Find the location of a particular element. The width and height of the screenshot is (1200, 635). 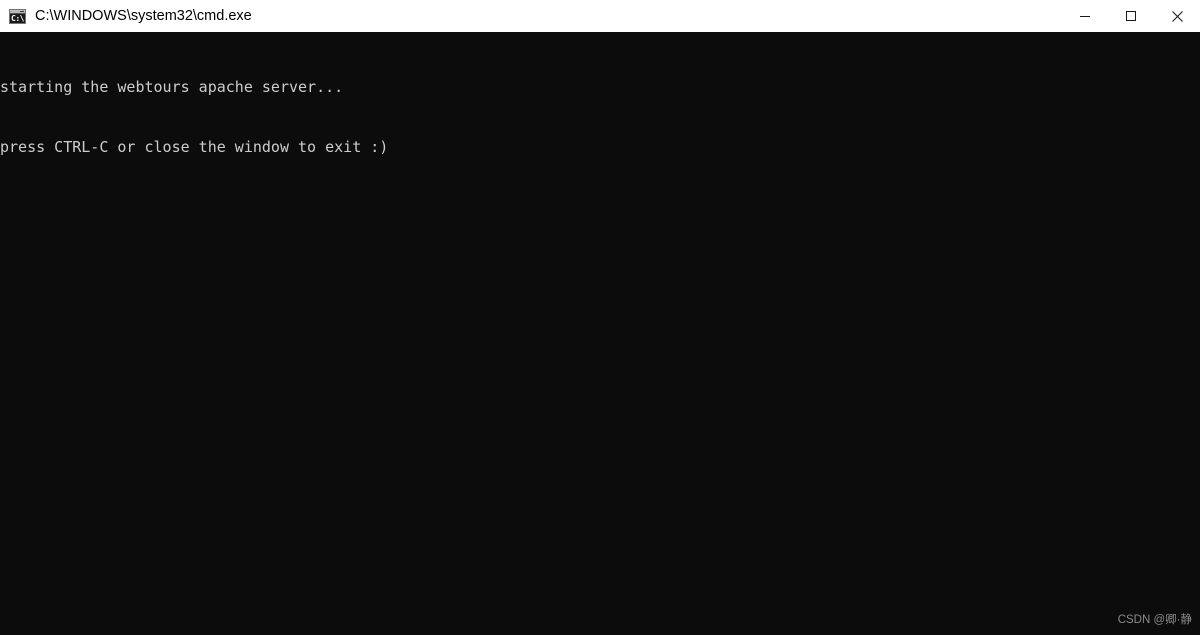

minimize-button is located at coordinates (1085, 16).